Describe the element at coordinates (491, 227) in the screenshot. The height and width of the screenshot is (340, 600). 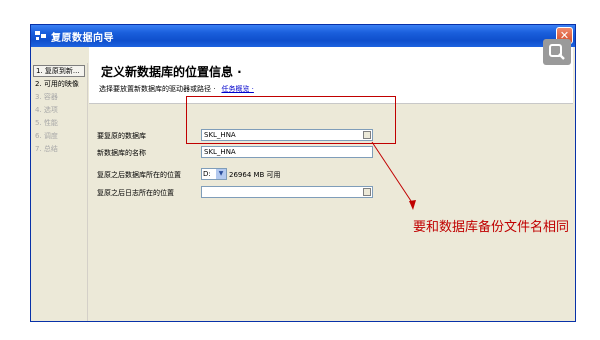
I see `annotation-note: 要和数据库备份文件名相同` at that location.